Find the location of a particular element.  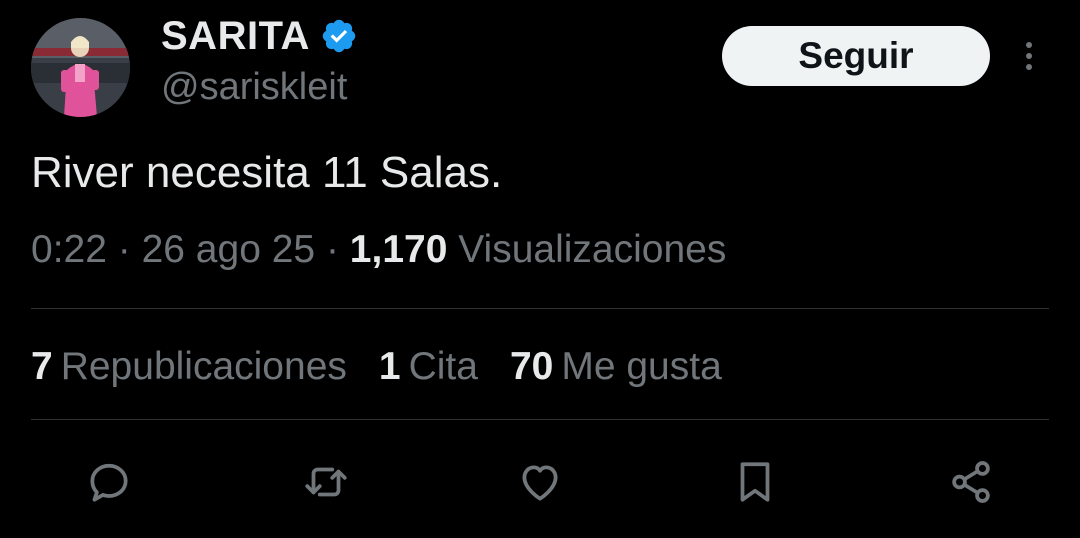

handle: @sariskleit is located at coordinates (254, 87).